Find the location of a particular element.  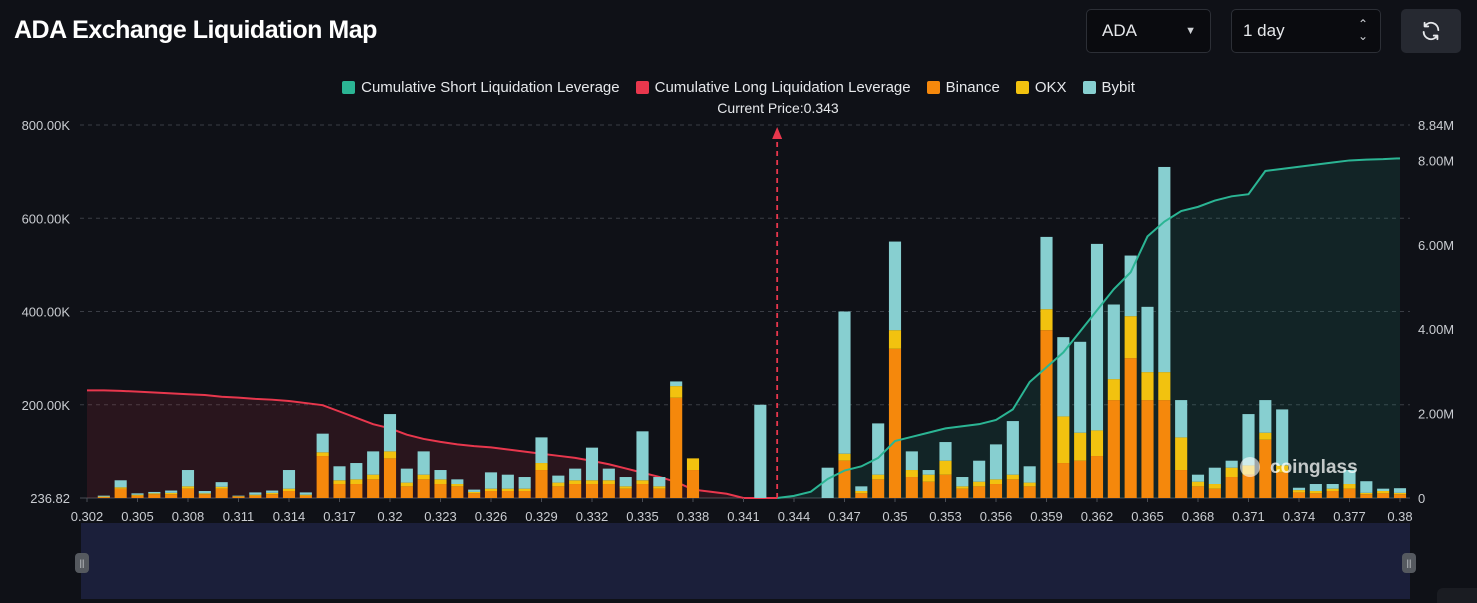

x-tick-label: 0.332 is located at coordinates (592, 516).